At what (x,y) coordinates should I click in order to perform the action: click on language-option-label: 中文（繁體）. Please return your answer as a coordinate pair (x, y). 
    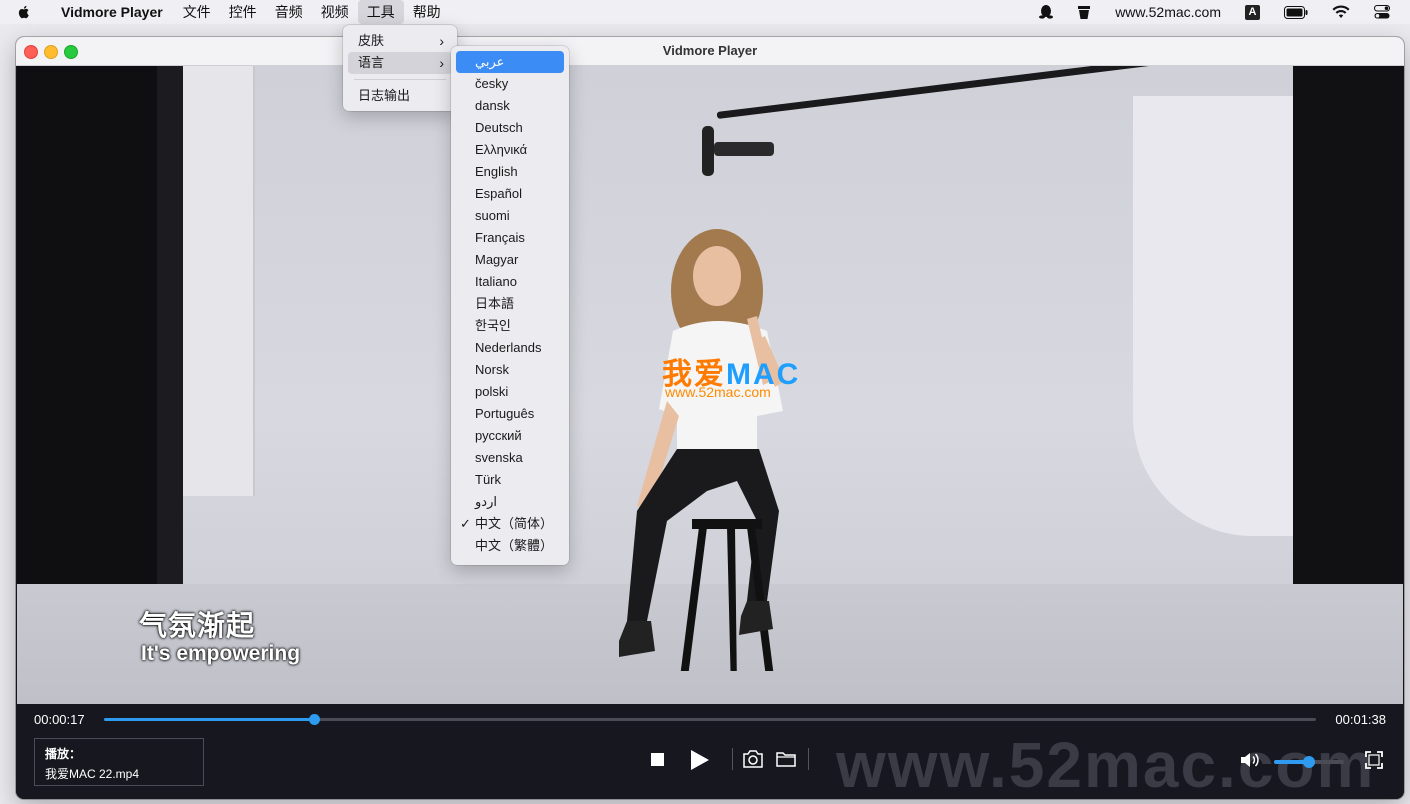
    Looking at the image, I should click on (514, 545).